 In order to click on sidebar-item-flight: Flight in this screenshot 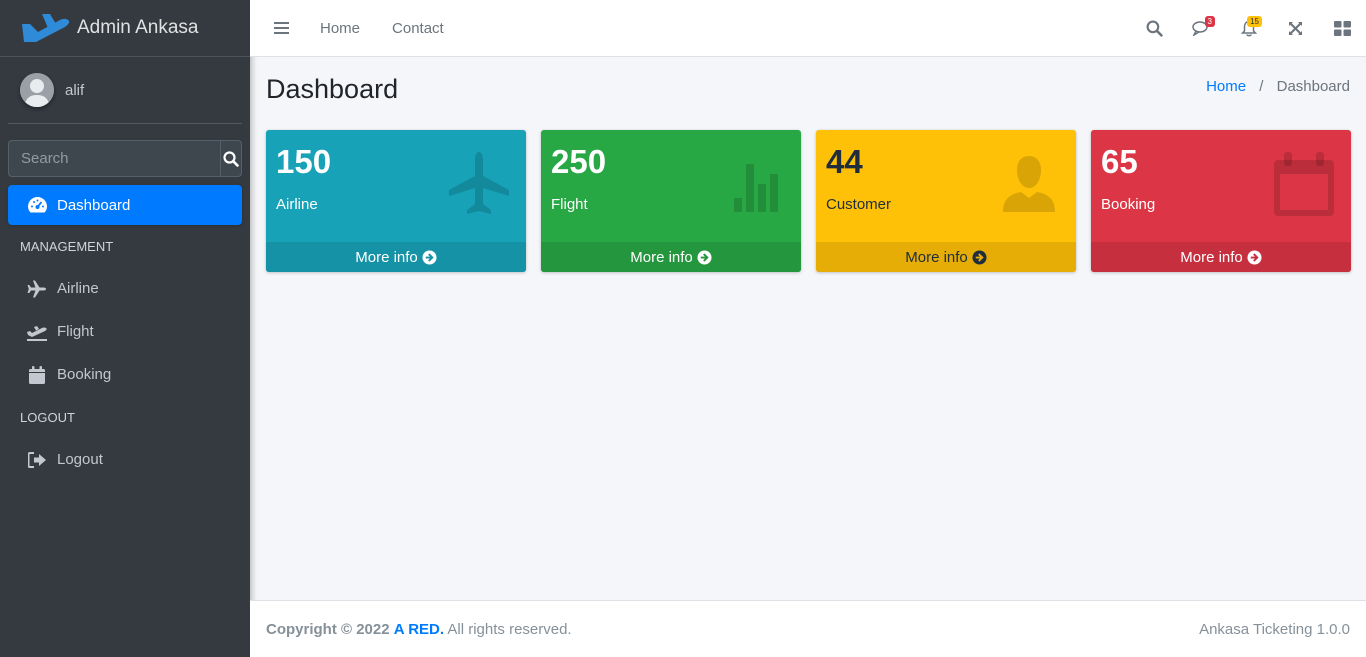, I will do `click(125, 331)`.